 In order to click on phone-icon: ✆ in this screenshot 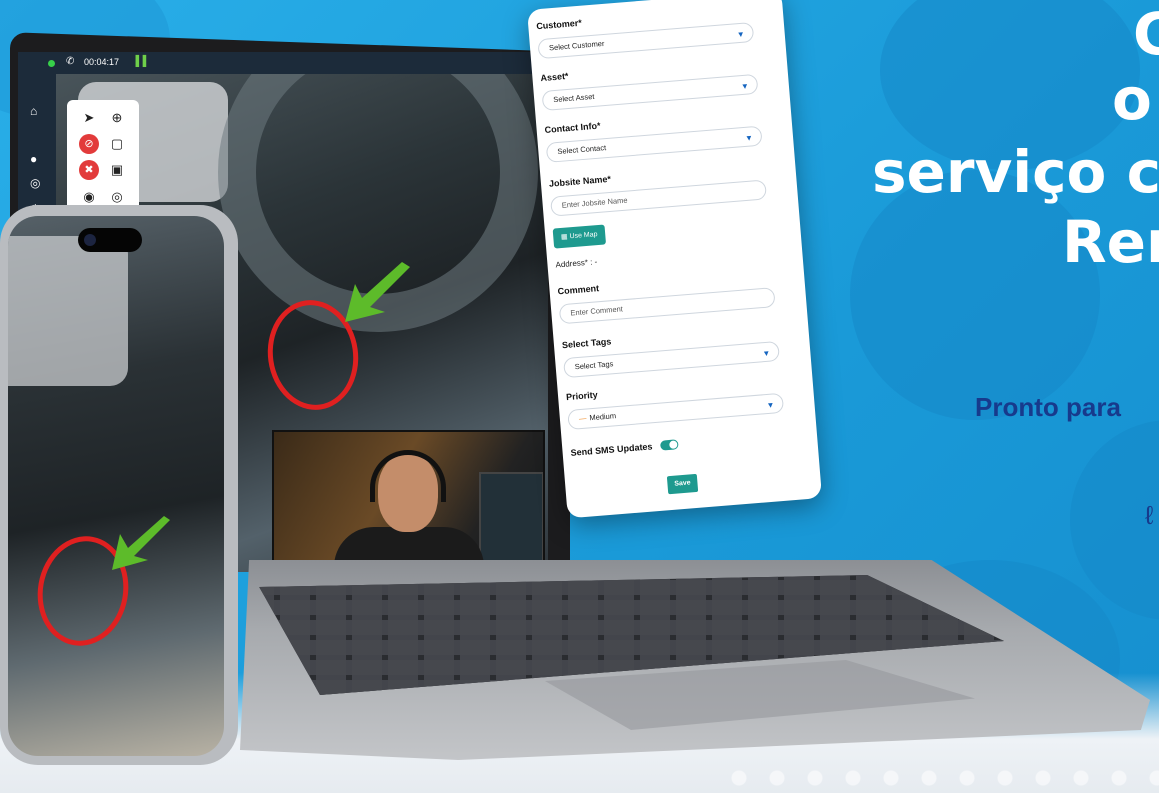, I will do `click(70, 61)`.